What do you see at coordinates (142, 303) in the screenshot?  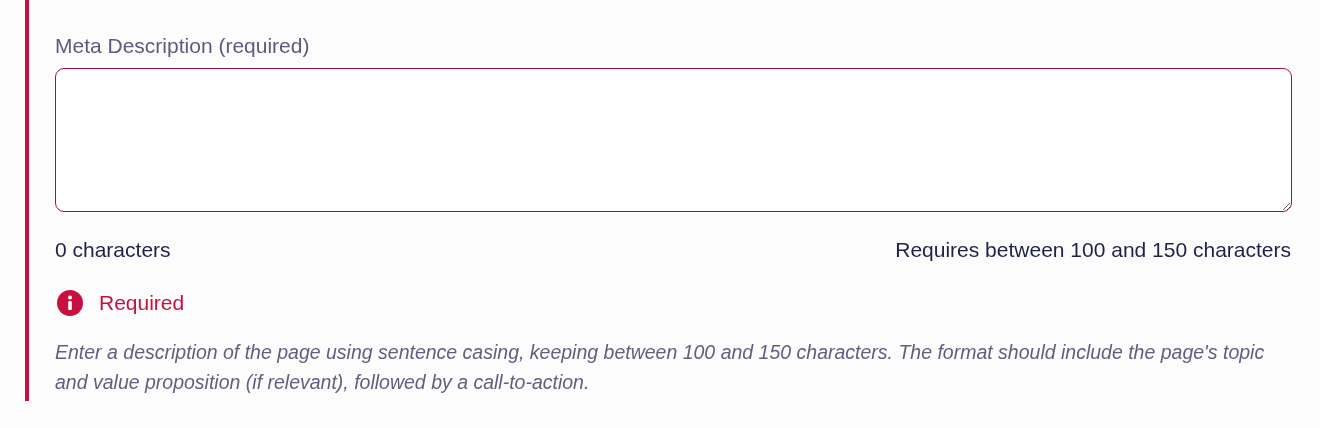 I see `error-message: Required` at bounding box center [142, 303].